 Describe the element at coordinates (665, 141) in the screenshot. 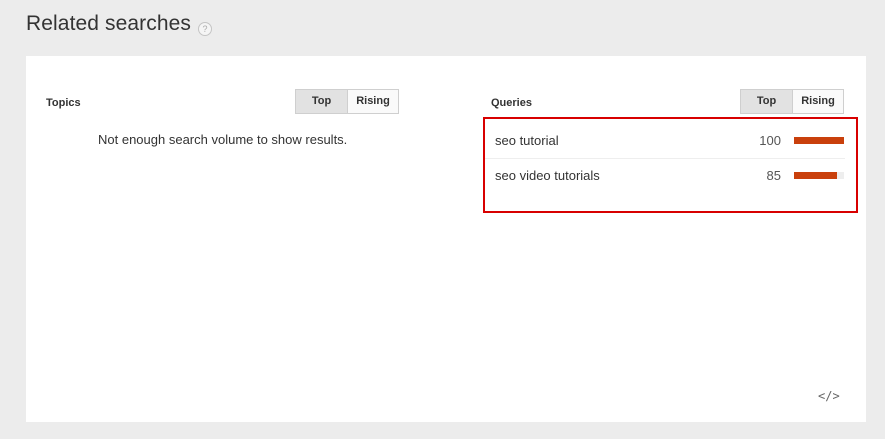

I see `query-row: seo tutorial 100` at that location.